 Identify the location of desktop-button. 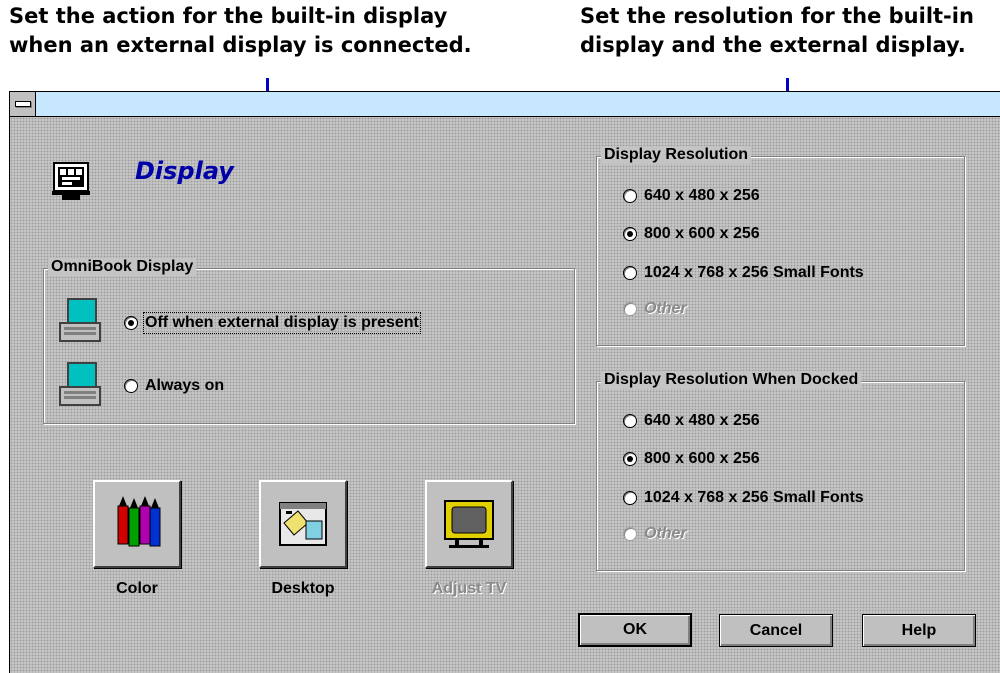
(303, 524).